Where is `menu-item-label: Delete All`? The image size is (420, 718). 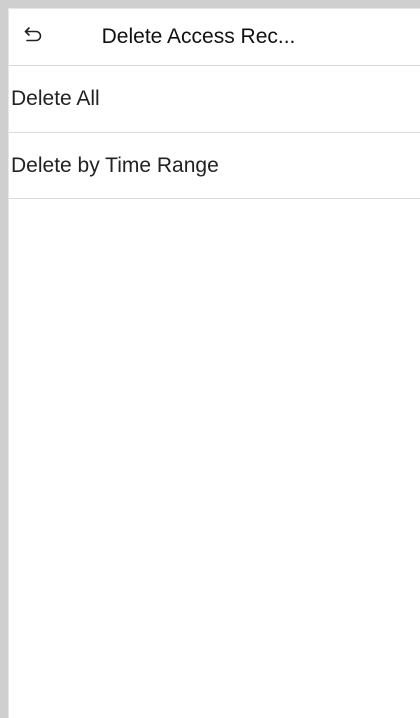 menu-item-label: Delete All is located at coordinates (55, 98).